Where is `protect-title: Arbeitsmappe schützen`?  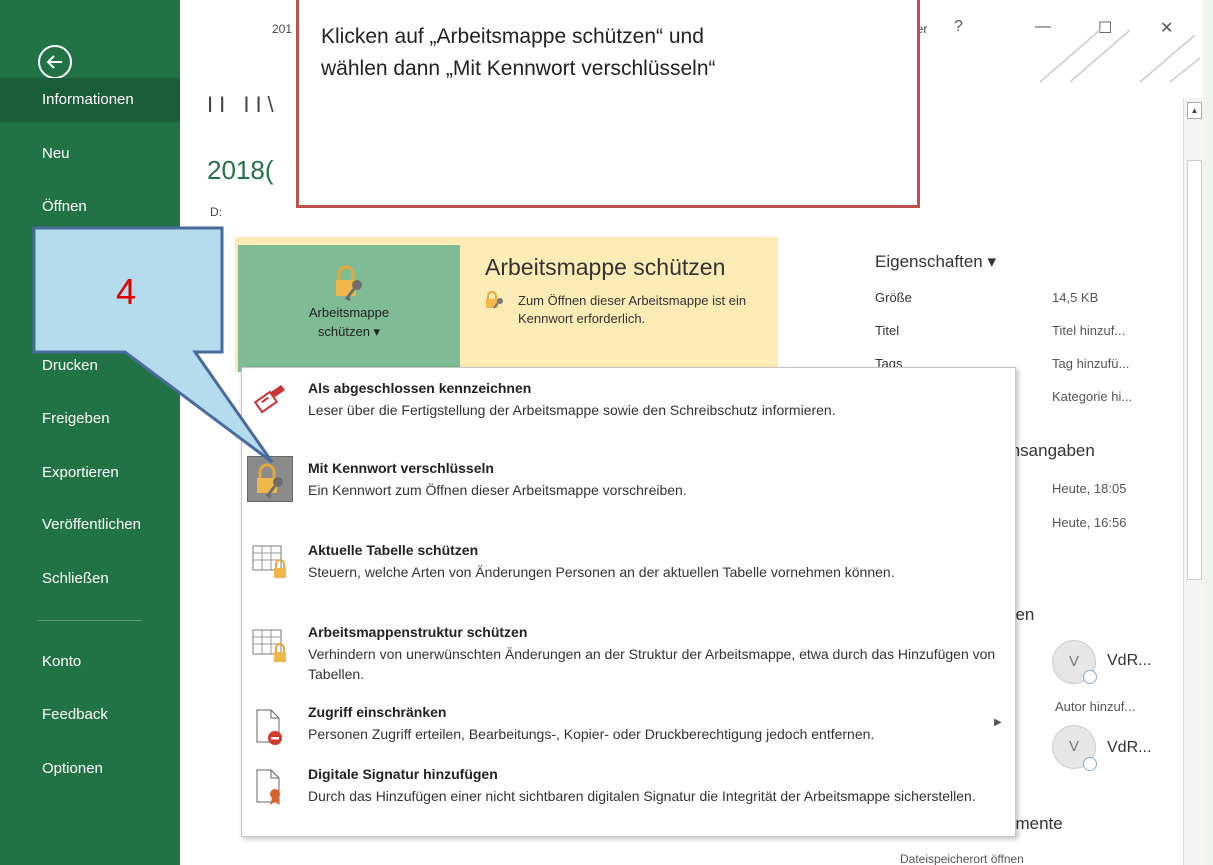
protect-title: Arbeitsmappe schützen is located at coordinates (605, 267).